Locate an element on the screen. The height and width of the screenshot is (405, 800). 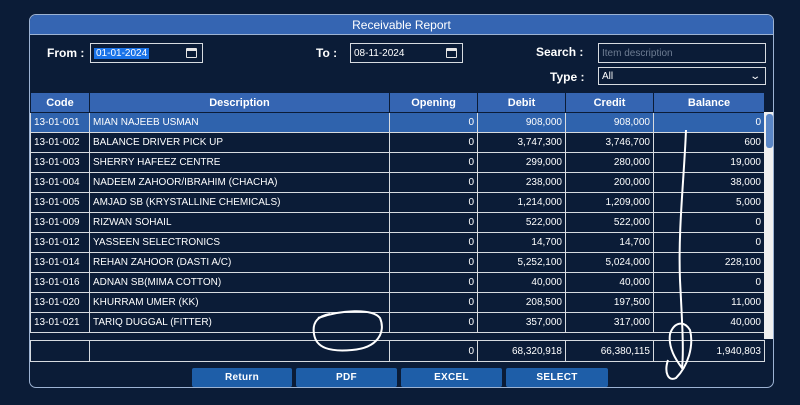
cell-description: BALANCE DRIVER PICK UP is located at coordinates (239, 142).